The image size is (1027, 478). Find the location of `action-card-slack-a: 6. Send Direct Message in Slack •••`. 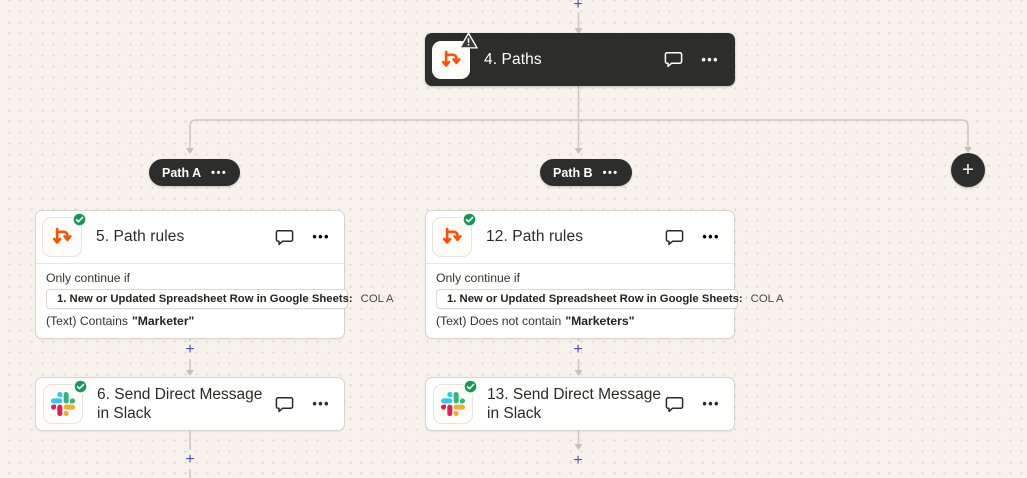

action-card-slack-a: 6. Send Direct Message in Slack ••• is located at coordinates (190, 404).